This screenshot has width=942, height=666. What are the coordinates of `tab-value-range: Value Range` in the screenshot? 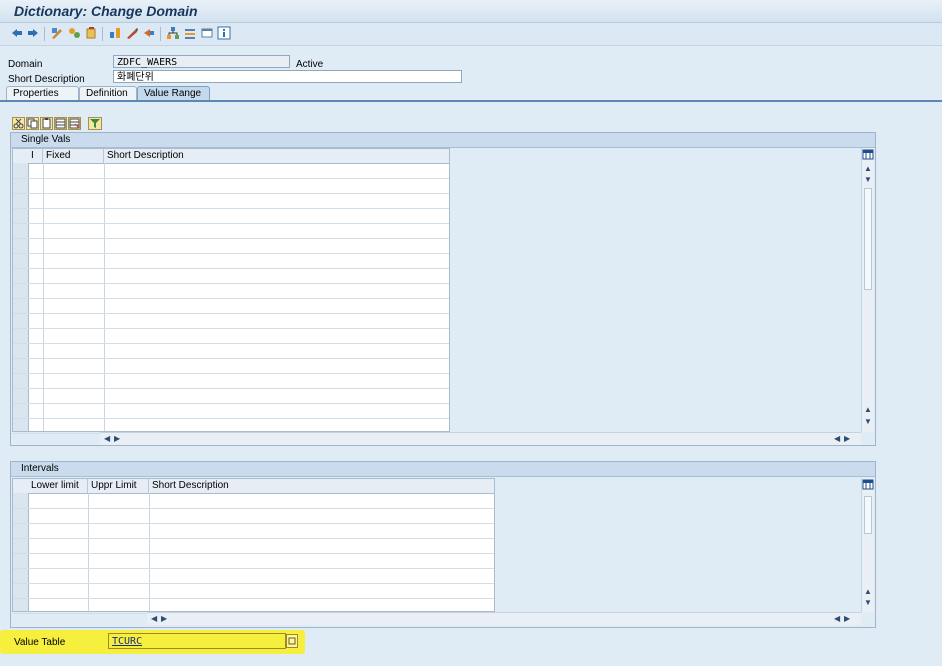 It's located at (173, 93).